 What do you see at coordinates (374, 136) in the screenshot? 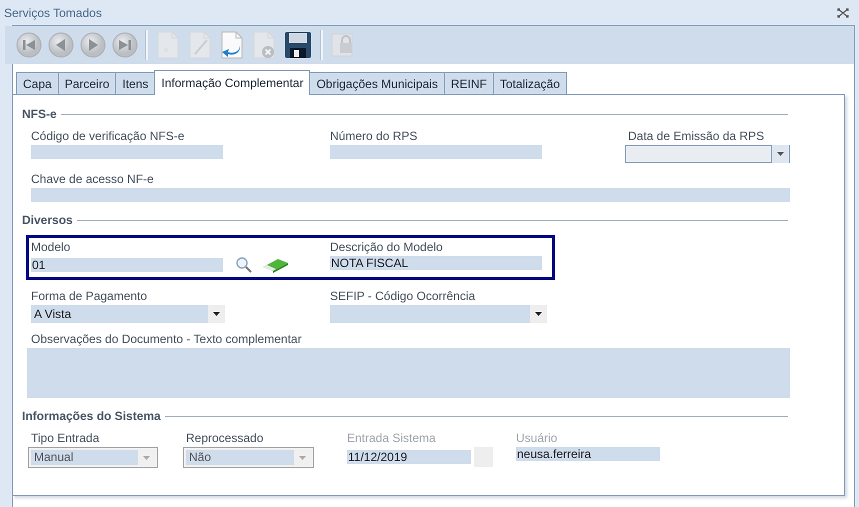
I see `field-label: Número do RPS` at bounding box center [374, 136].